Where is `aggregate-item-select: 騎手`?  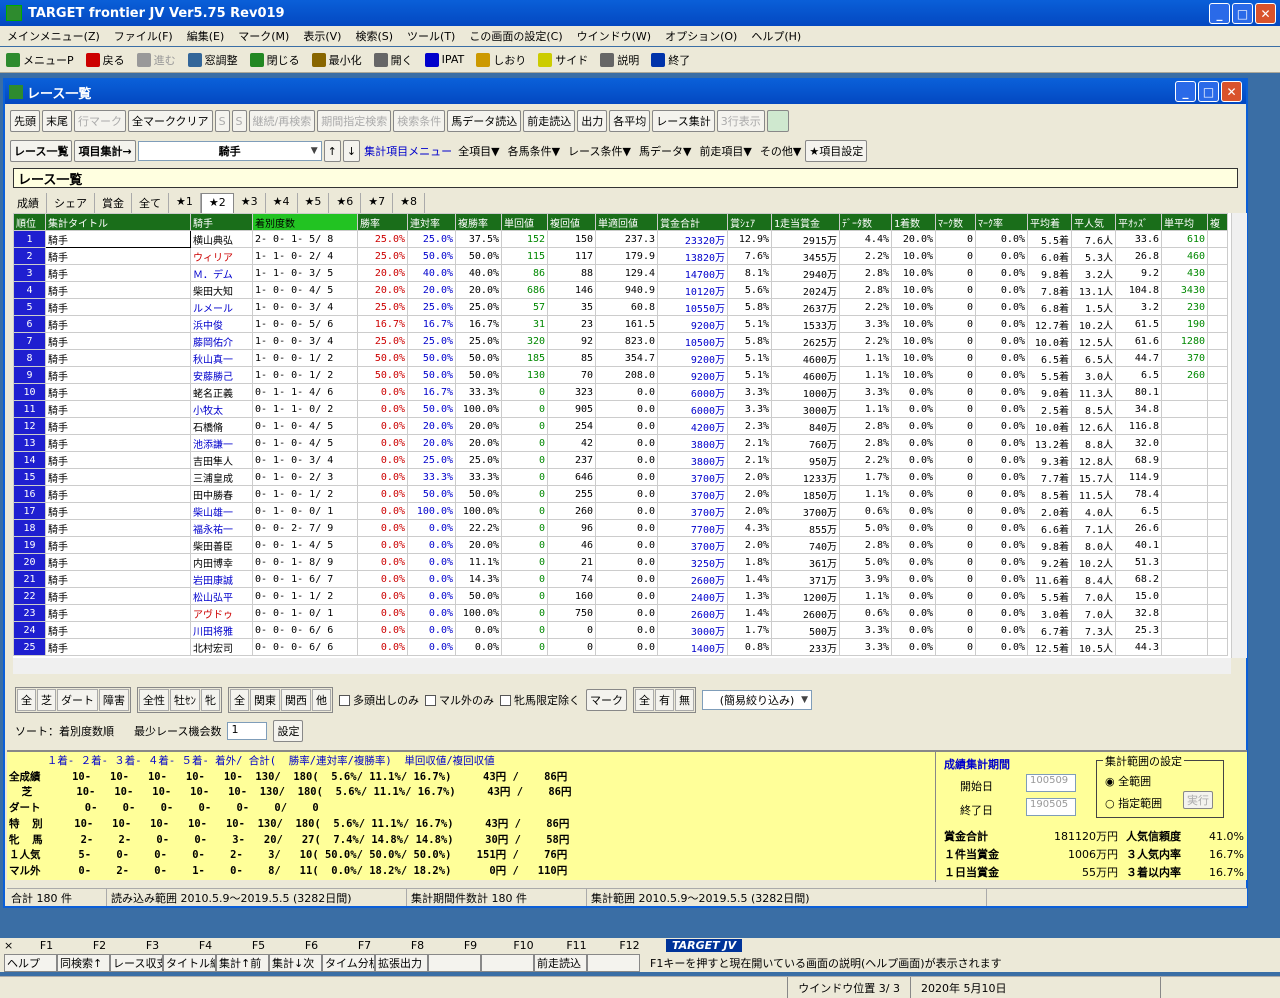 aggregate-item-select: 騎手 is located at coordinates (229, 151).